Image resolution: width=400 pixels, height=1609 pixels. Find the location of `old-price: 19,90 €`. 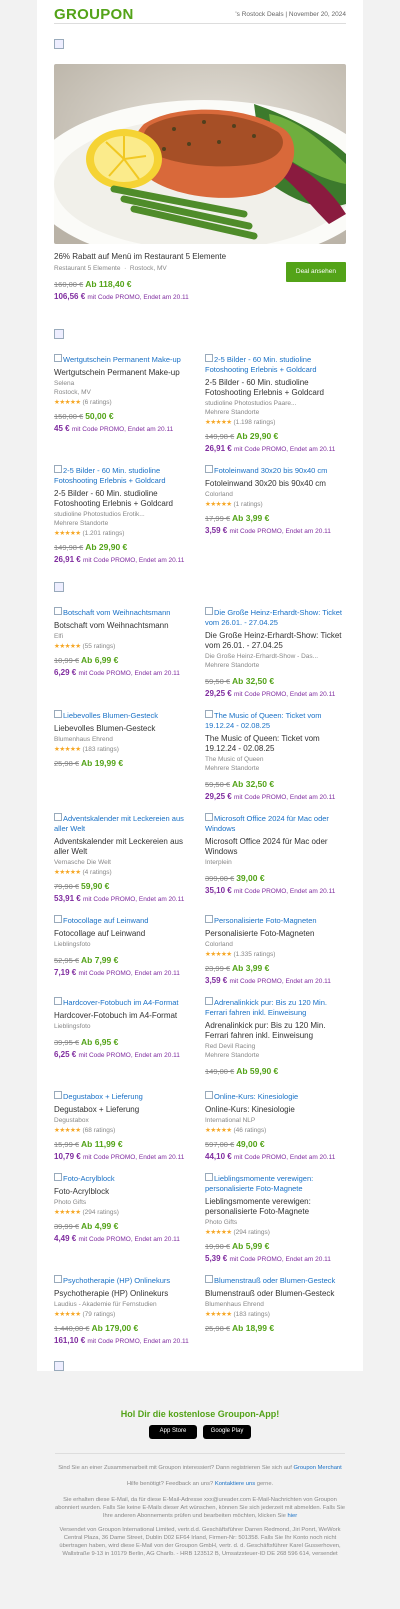

old-price: 19,90 € is located at coordinates (218, 1246).